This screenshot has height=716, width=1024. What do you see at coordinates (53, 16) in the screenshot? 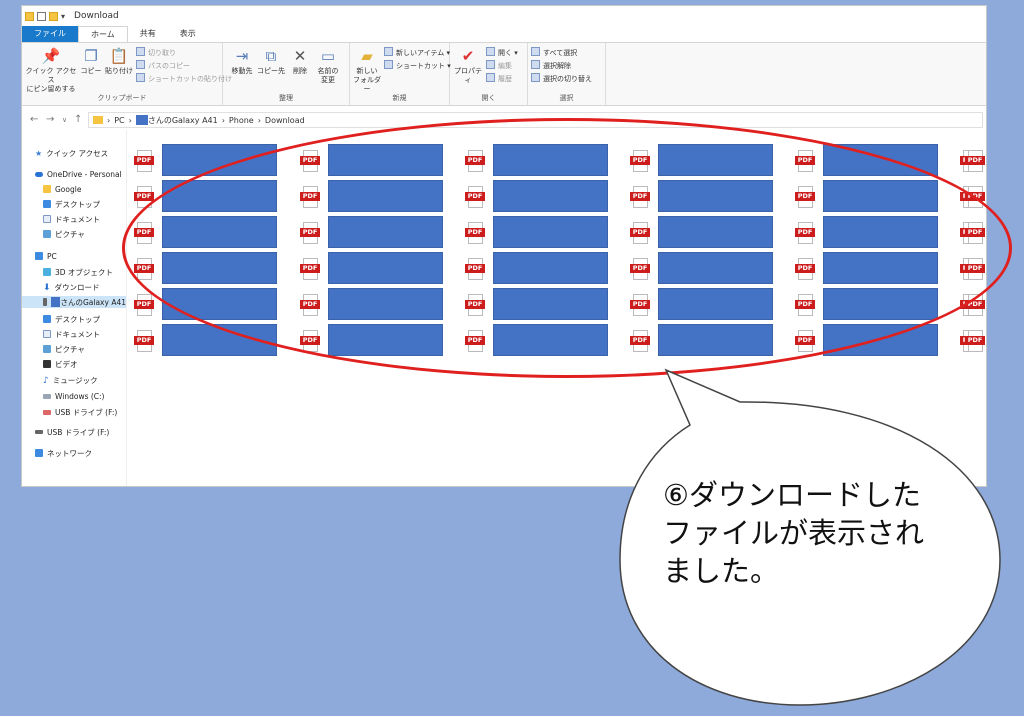
I see `new-folder-icon` at bounding box center [53, 16].